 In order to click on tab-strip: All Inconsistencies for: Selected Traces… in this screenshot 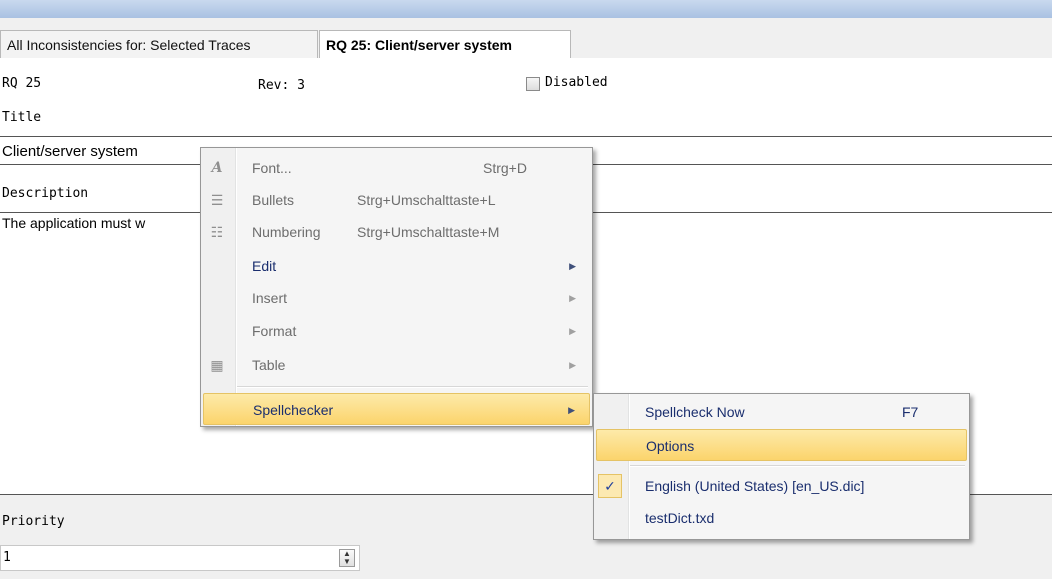, I will do `click(526, 38)`.